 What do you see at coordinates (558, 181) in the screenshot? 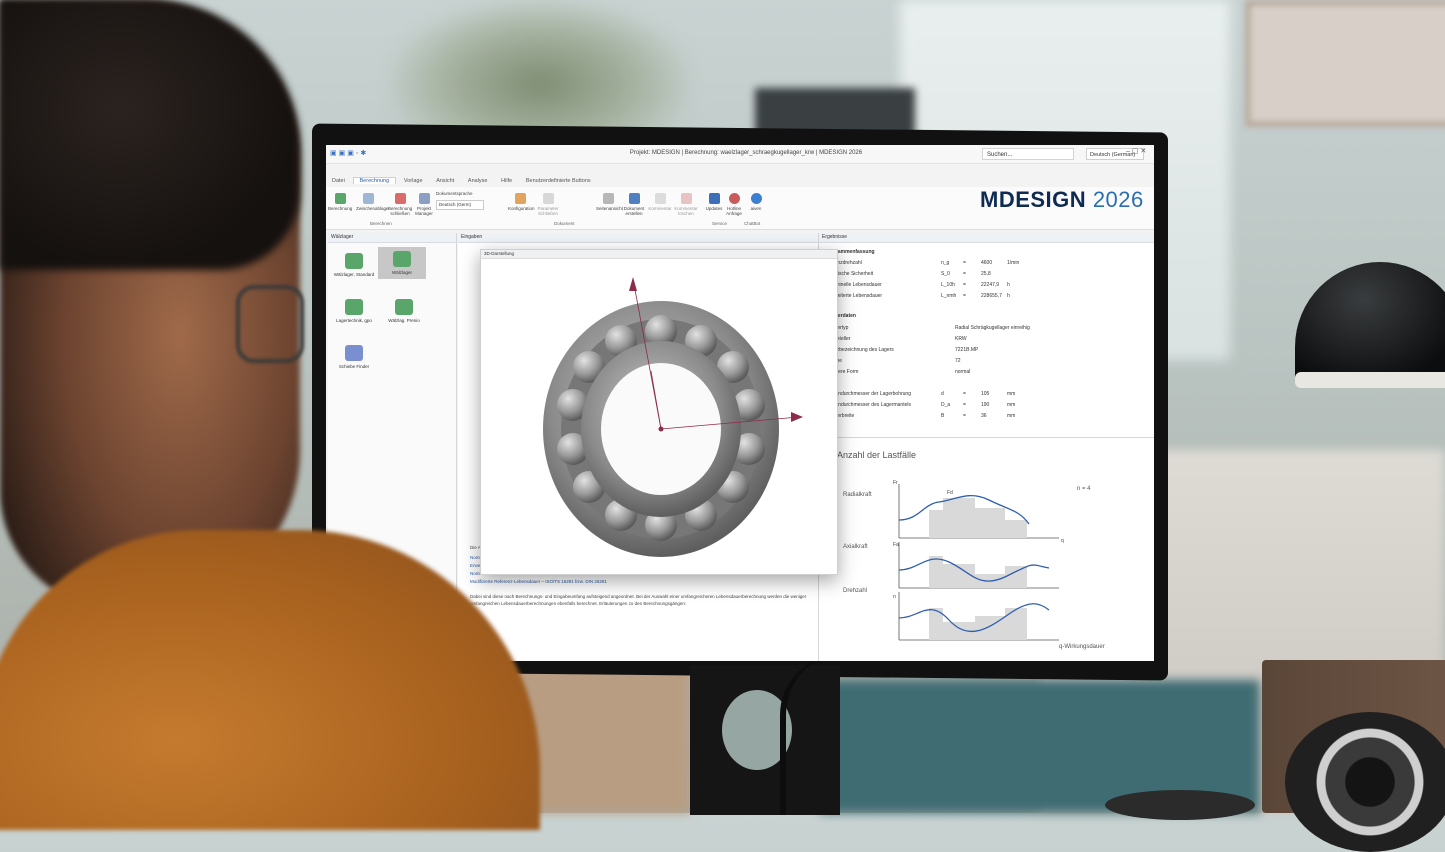
I see `tab-custom-buttons: Benutzerdefinierte Buttons` at bounding box center [558, 181].